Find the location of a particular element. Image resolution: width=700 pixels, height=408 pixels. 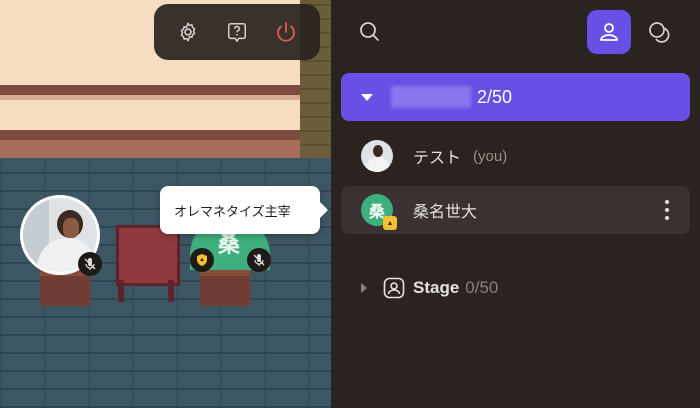

tab-people is located at coordinates (609, 32).